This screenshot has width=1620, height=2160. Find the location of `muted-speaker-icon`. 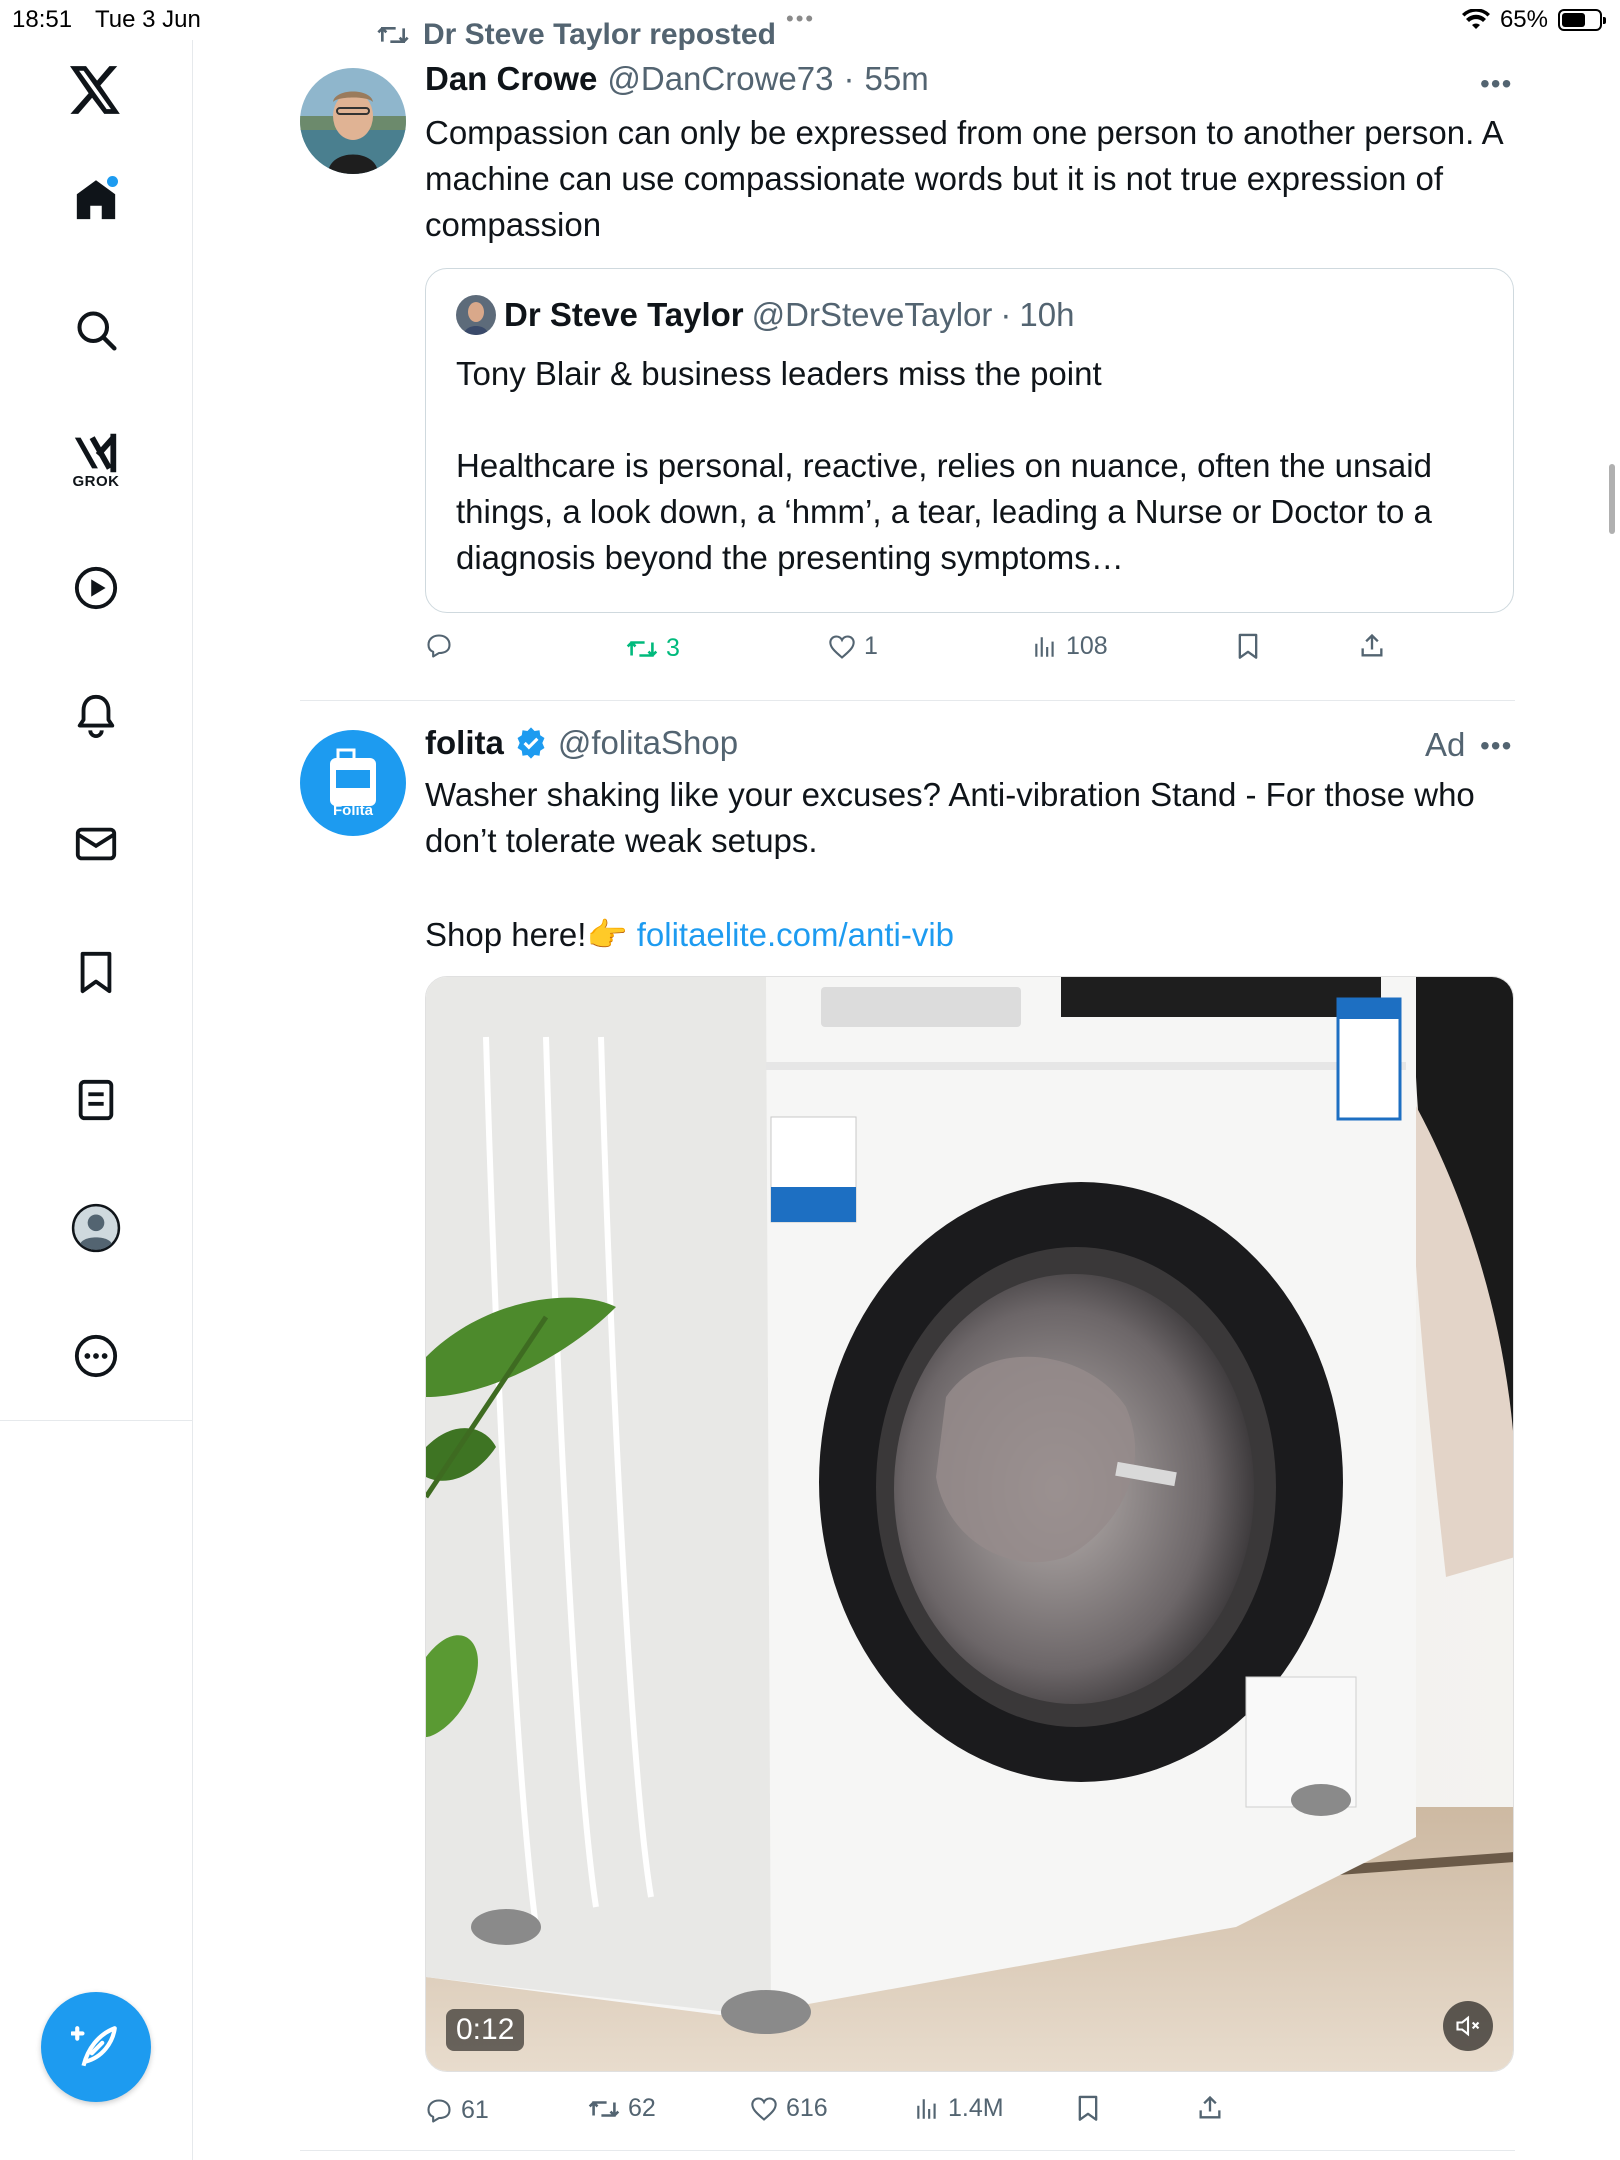

muted-speaker-icon is located at coordinates (1468, 2026).